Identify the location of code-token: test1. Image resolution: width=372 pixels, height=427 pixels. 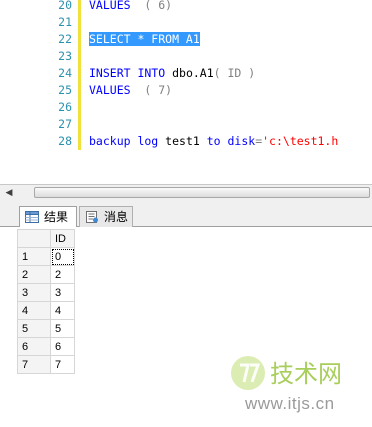
(182, 141).